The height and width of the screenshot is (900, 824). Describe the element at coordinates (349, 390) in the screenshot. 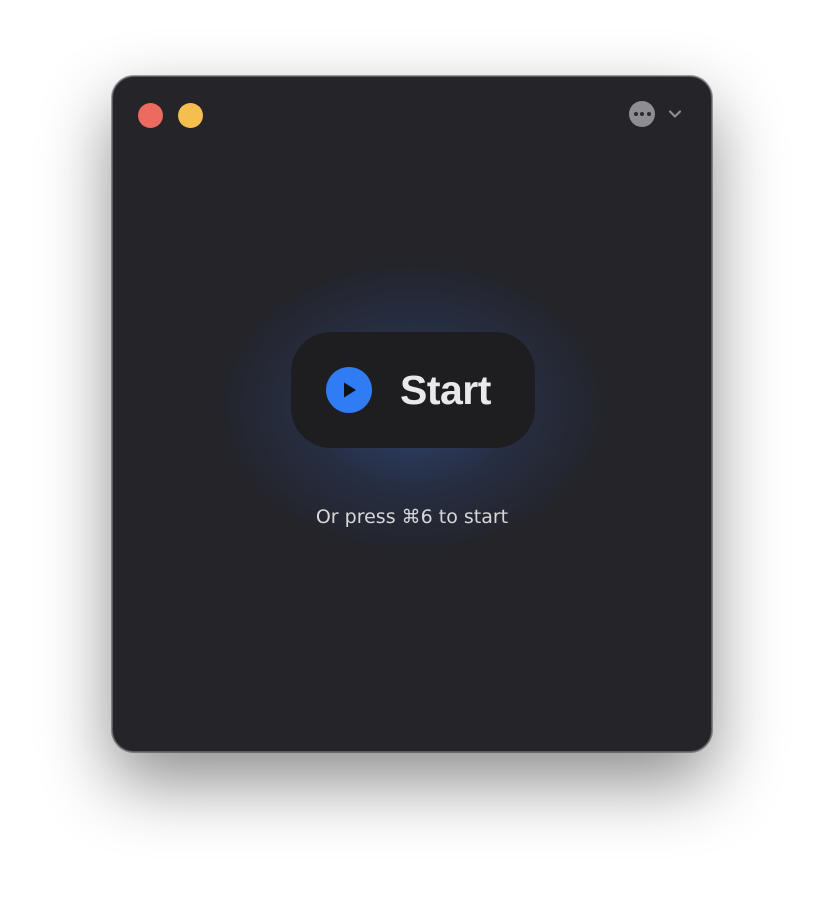

I see `play-icon` at that location.